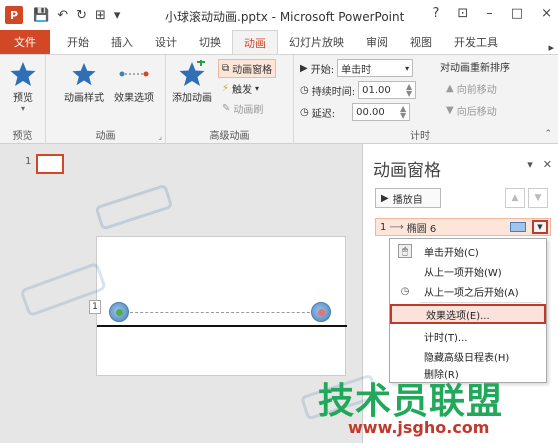 Image resolution: width=558 pixels, height=443 pixels. I want to click on menu-separator, so click(481, 302).